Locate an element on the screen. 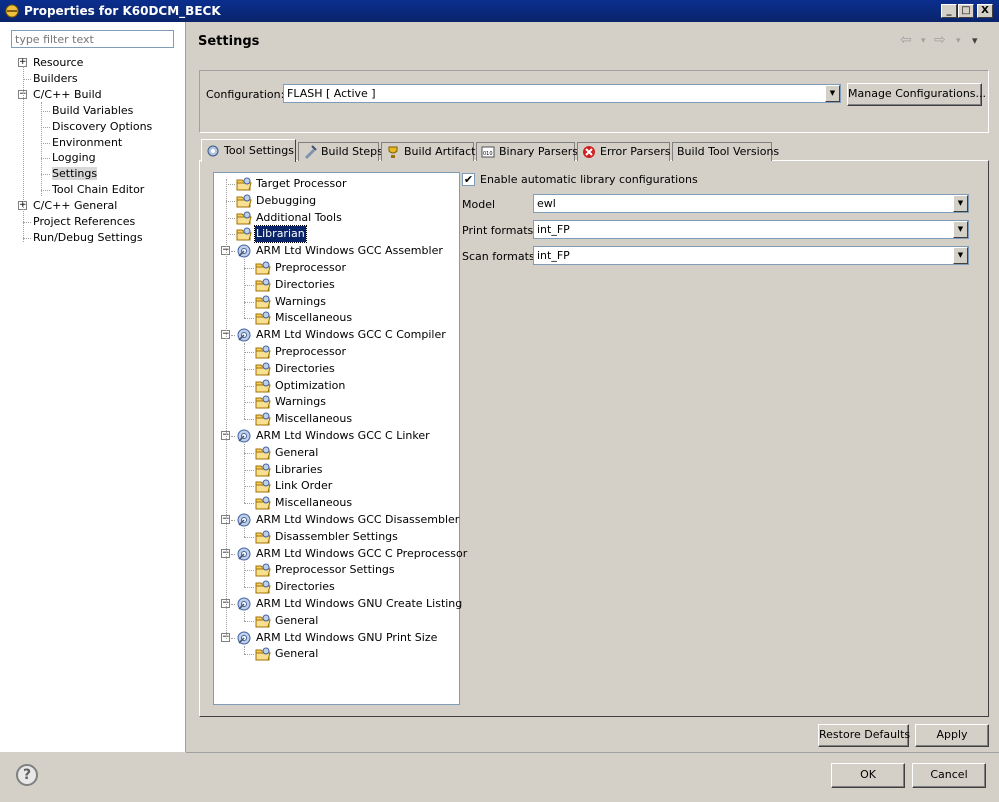 This screenshot has width=999, height=802. sidebar-item: Environment is located at coordinates (87, 142).